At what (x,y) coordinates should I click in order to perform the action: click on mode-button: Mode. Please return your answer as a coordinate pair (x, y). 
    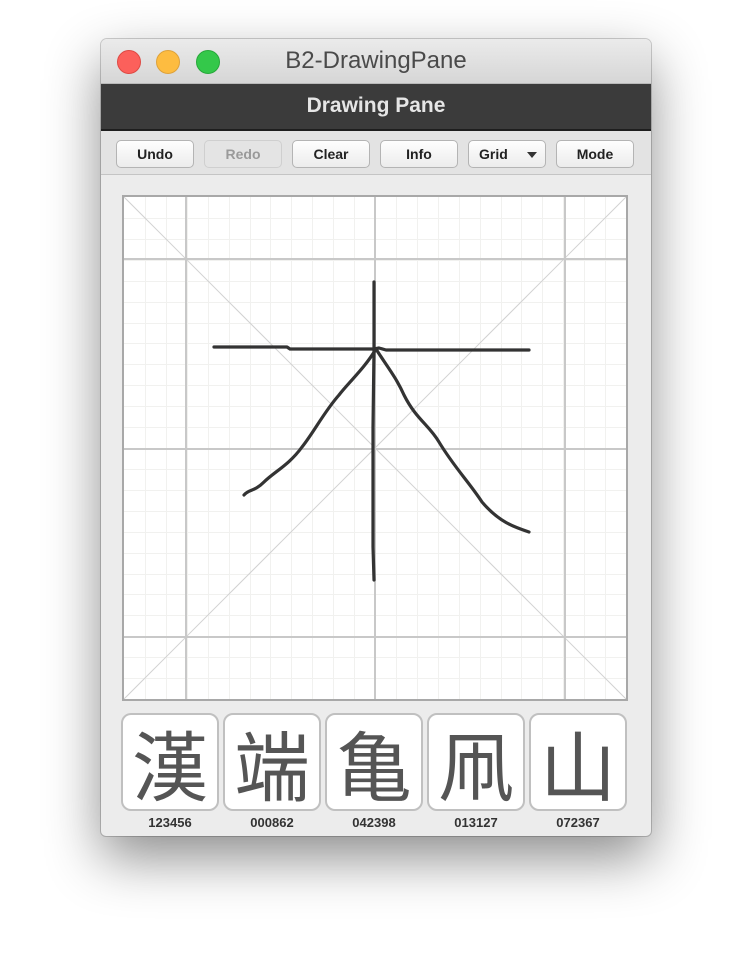
    Looking at the image, I should click on (595, 154).